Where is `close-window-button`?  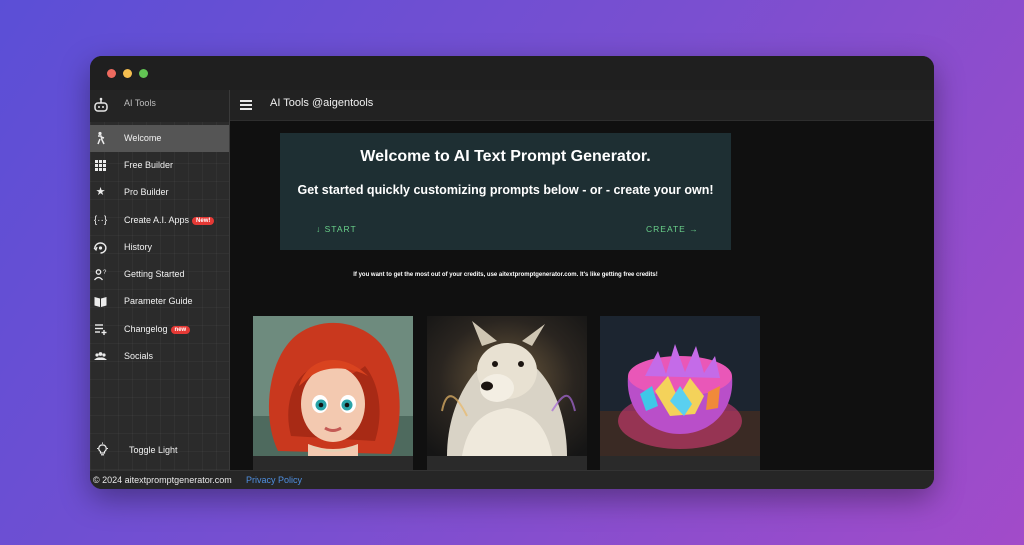 close-window-button is located at coordinates (111, 73).